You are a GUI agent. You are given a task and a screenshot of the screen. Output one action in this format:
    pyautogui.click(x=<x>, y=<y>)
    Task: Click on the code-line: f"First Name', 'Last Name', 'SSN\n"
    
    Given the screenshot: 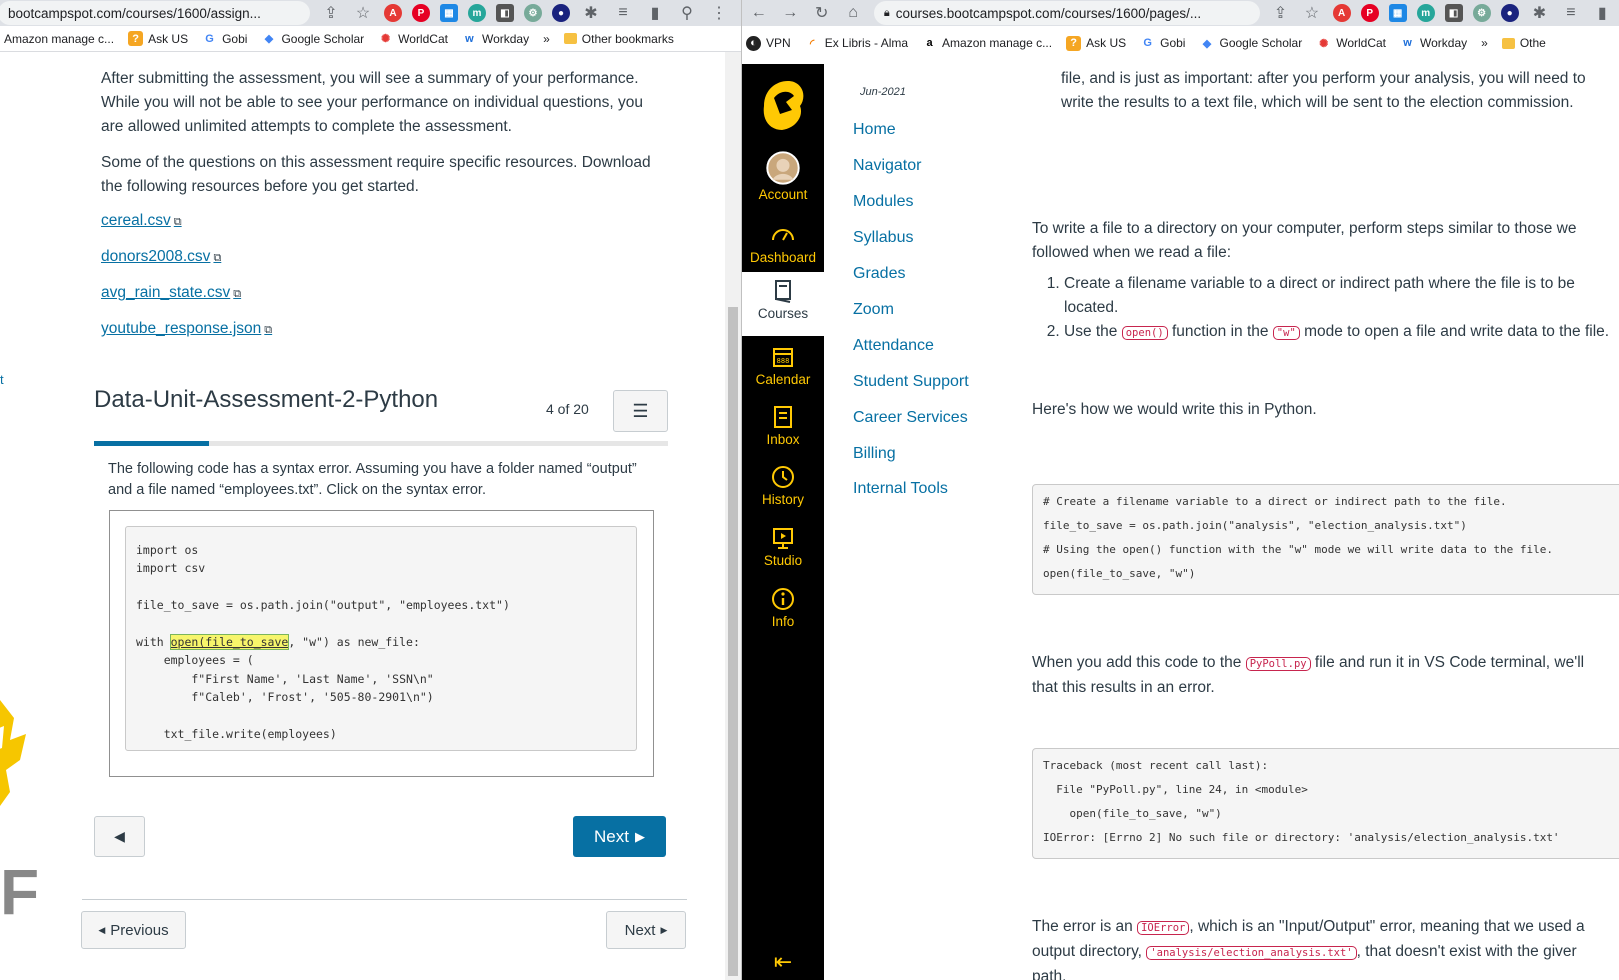 What is the action you would take?
    pyautogui.click(x=381, y=679)
    